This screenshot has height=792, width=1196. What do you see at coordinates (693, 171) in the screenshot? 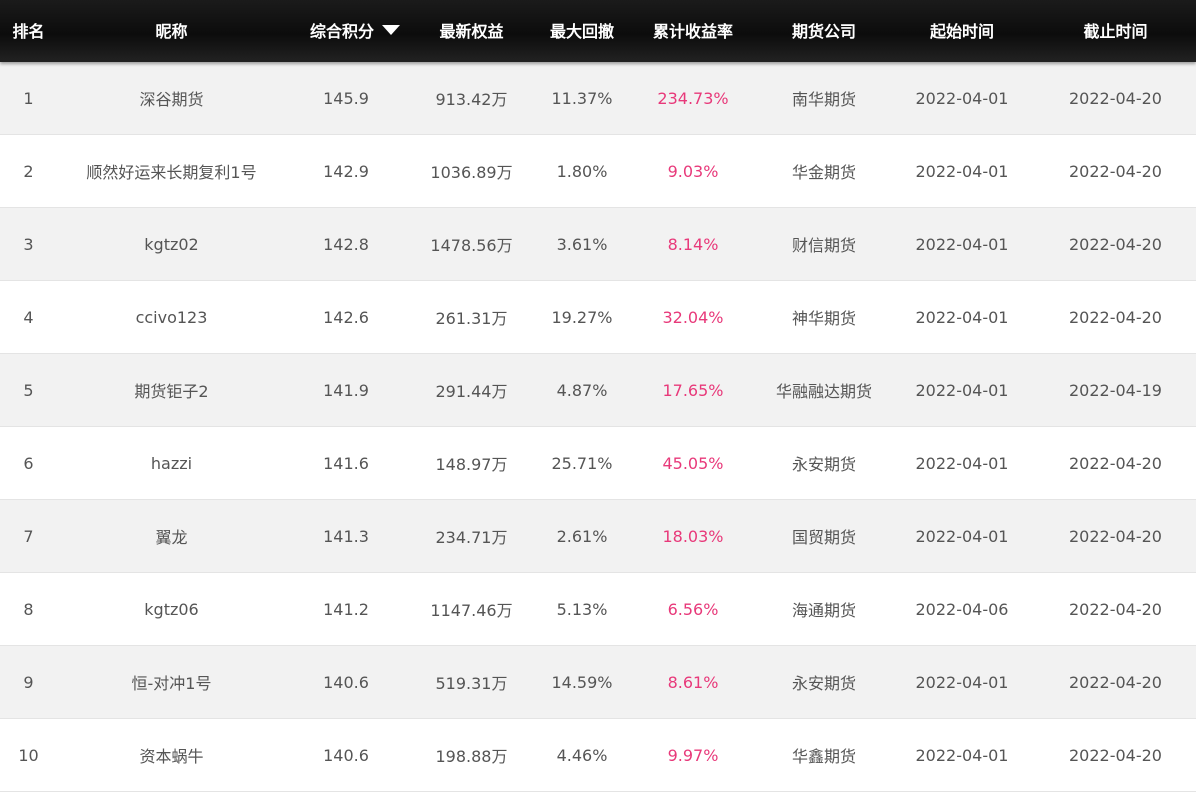
I see `cell-cum-return: 9.03%` at bounding box center [693, 171].